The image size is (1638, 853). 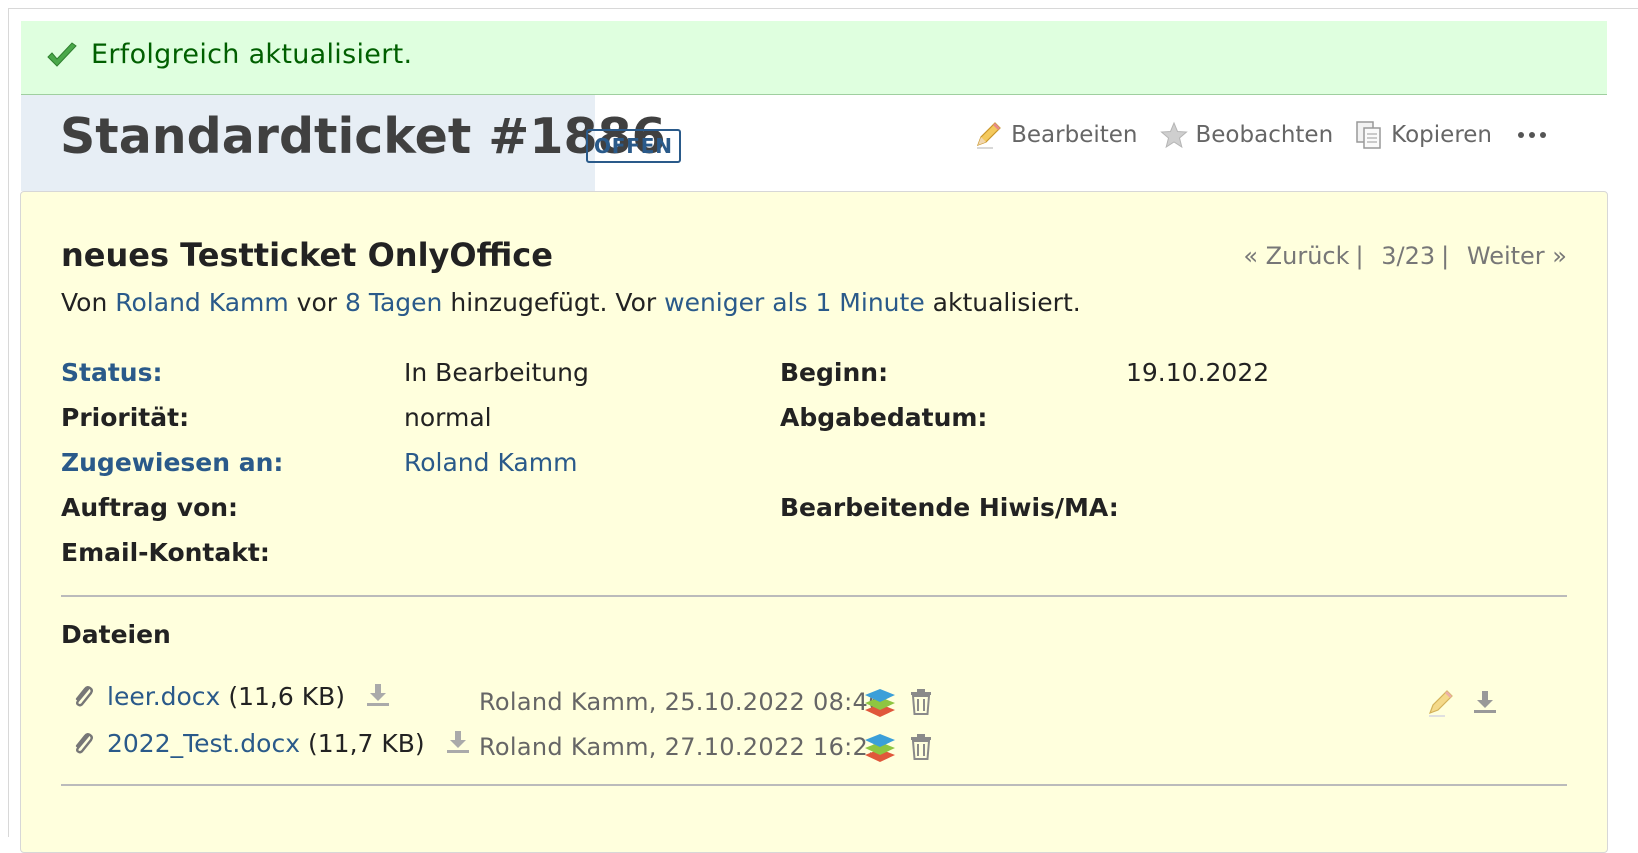 I want to click on author-link: Roland Kamm, so click(x=201, y=302).